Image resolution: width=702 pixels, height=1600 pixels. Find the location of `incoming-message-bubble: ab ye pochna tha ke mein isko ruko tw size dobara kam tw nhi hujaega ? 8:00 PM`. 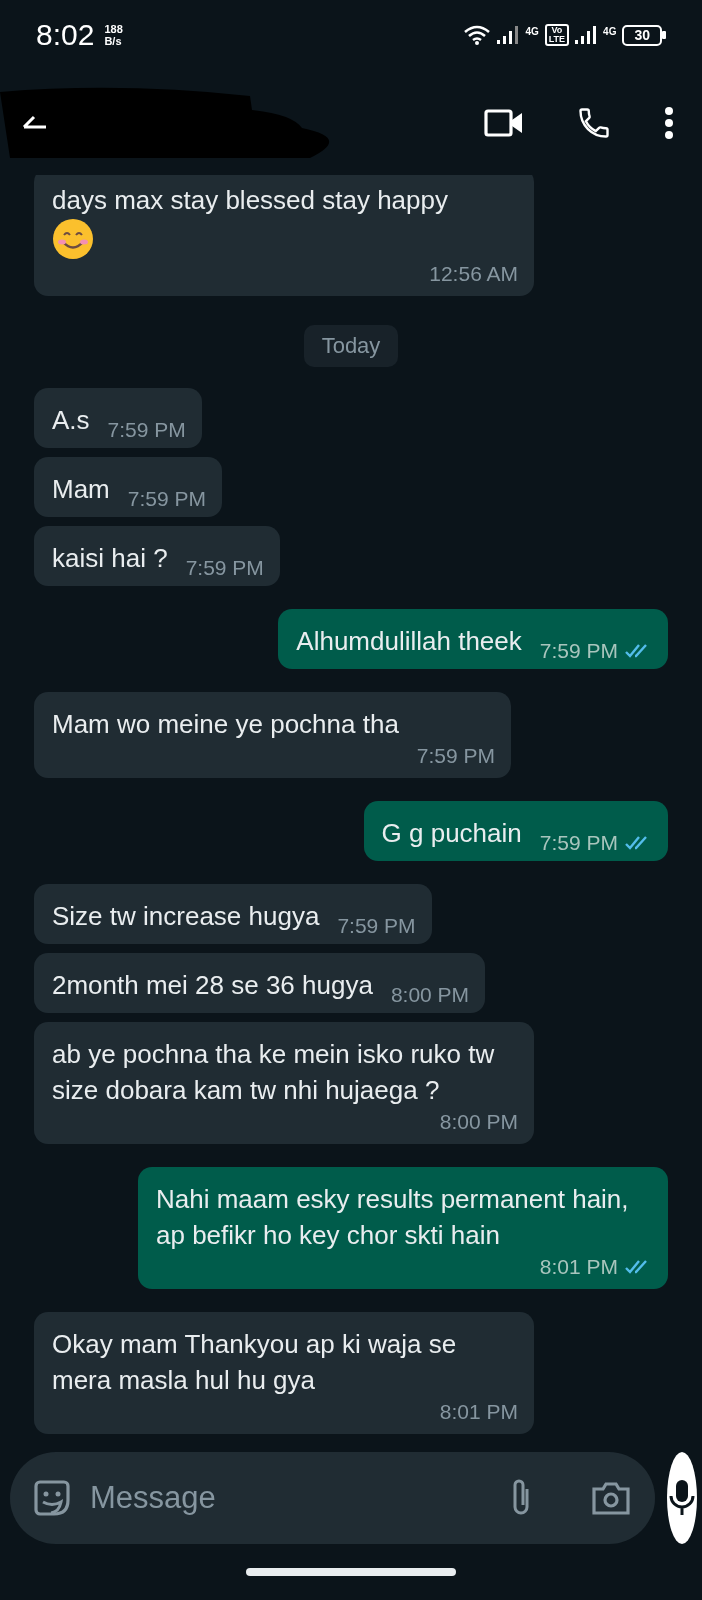

incoming-message-bubble: ab ye pochna tha ke mein isko ruko tw size dobara kam tw nhi hujaega ? 8:00 PM is located at coordinates (284, 1083).